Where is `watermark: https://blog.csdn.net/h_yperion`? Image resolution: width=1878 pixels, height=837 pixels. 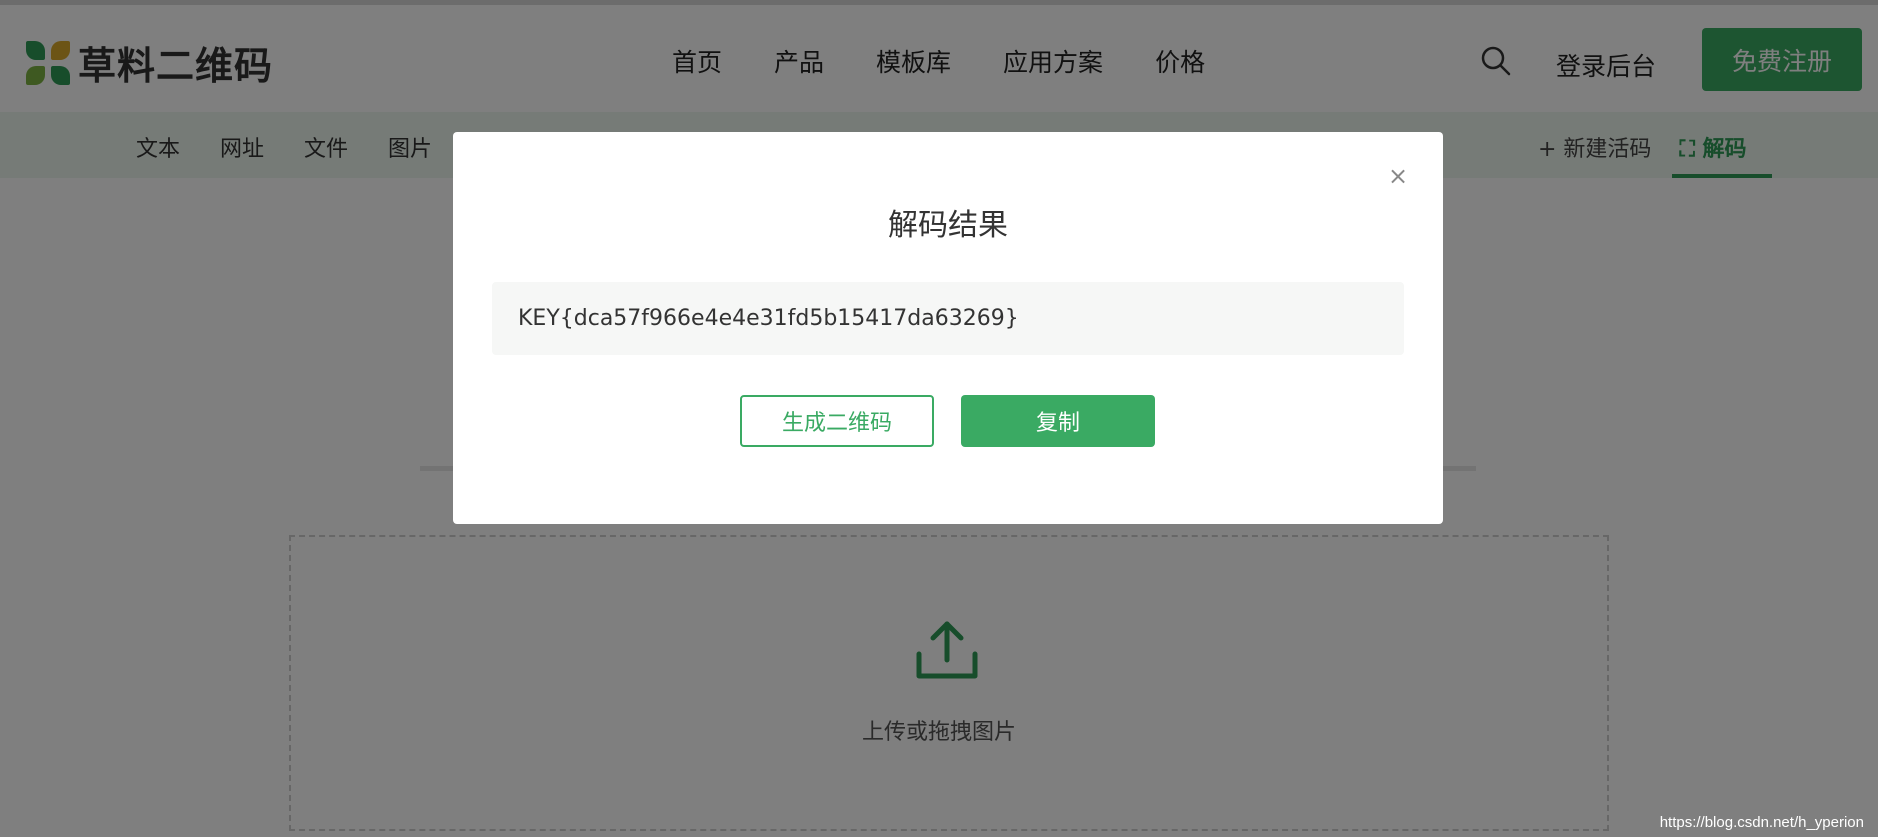 watermark: https://blog.csdn.net/h_yperion is located at coordinates (1761, 822).